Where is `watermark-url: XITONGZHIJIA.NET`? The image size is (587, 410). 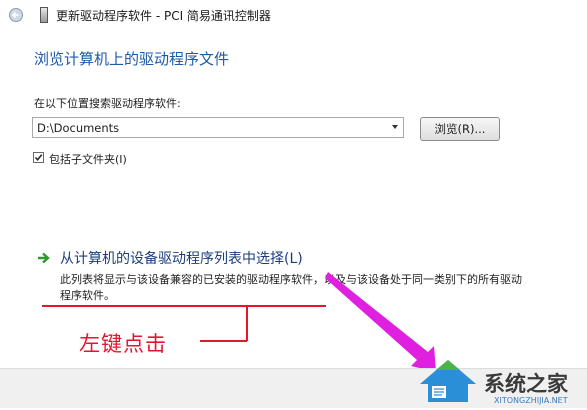
watermark-url: XITONGZHIJIA.NET is located at coordinates (531, 400).